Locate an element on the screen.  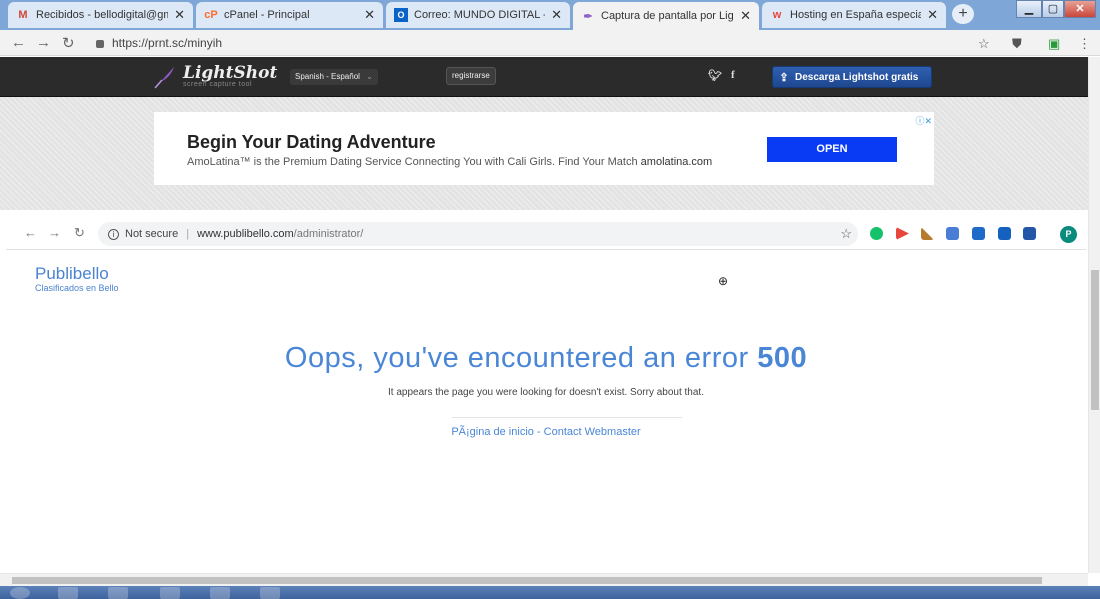
vertical-scrollbar is located at coordinates (1094, 315).